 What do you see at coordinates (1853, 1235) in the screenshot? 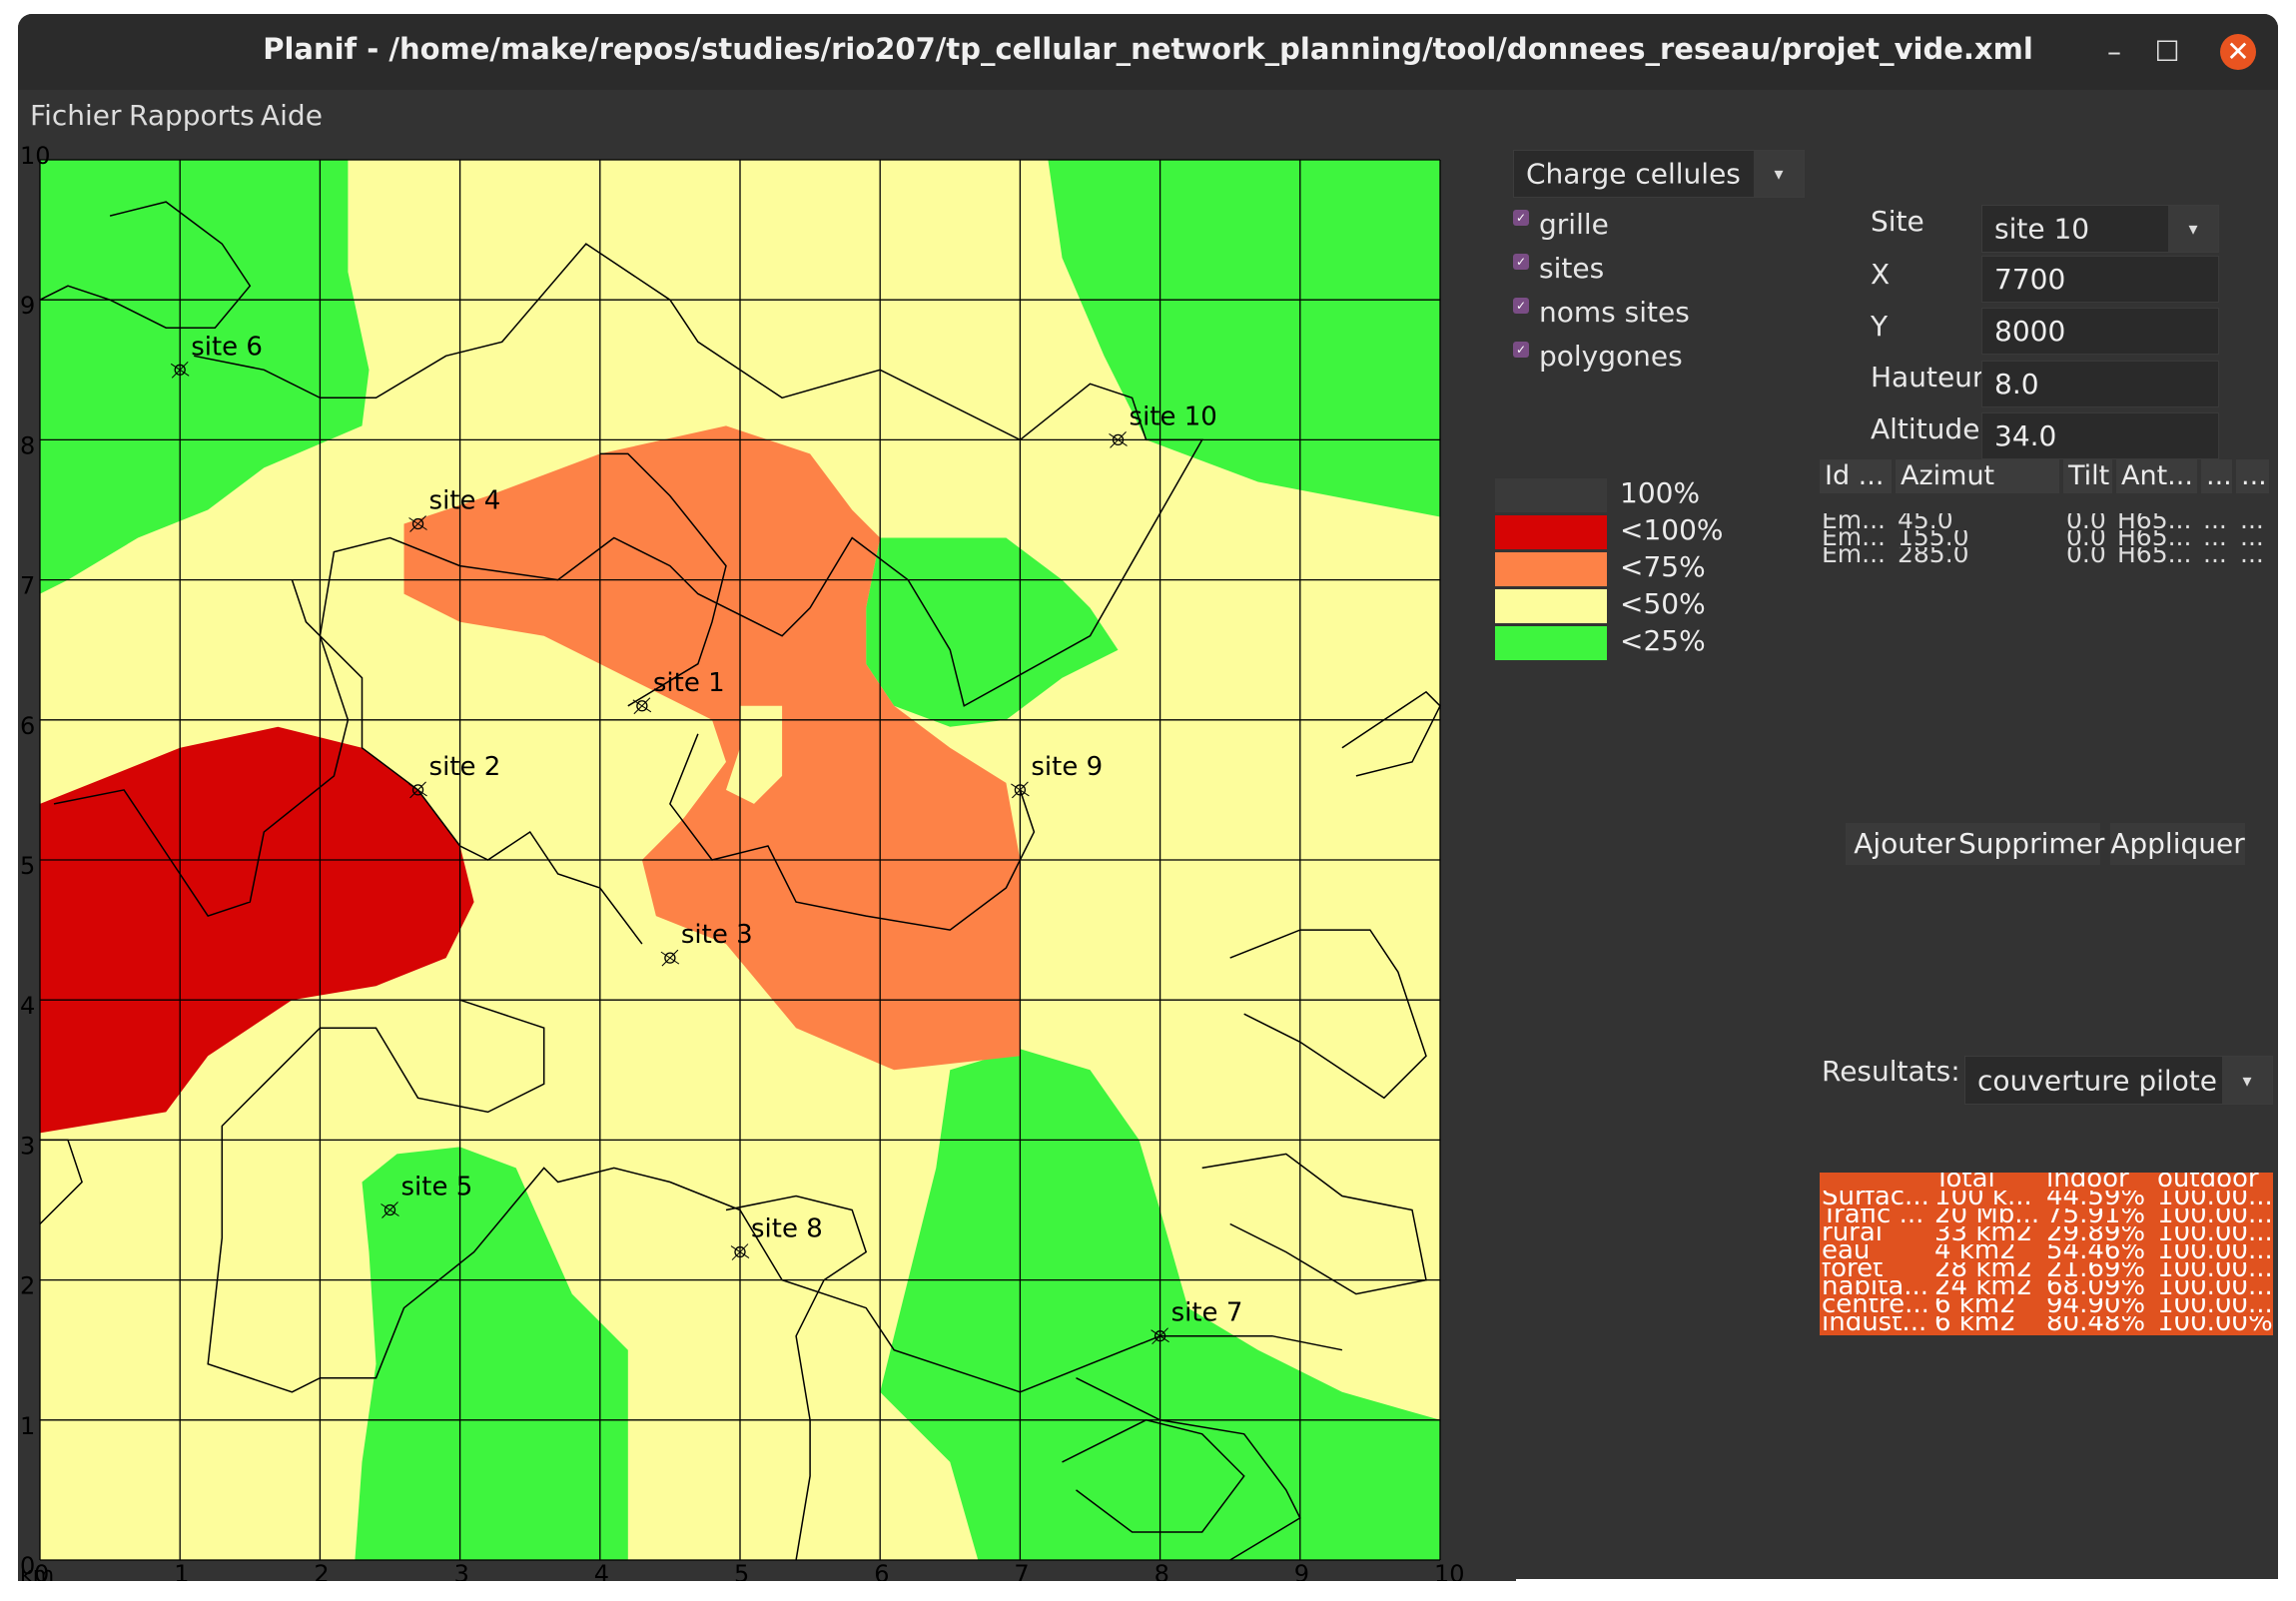
I see `results-cell: rural` at bounding box center [1853, 1235].